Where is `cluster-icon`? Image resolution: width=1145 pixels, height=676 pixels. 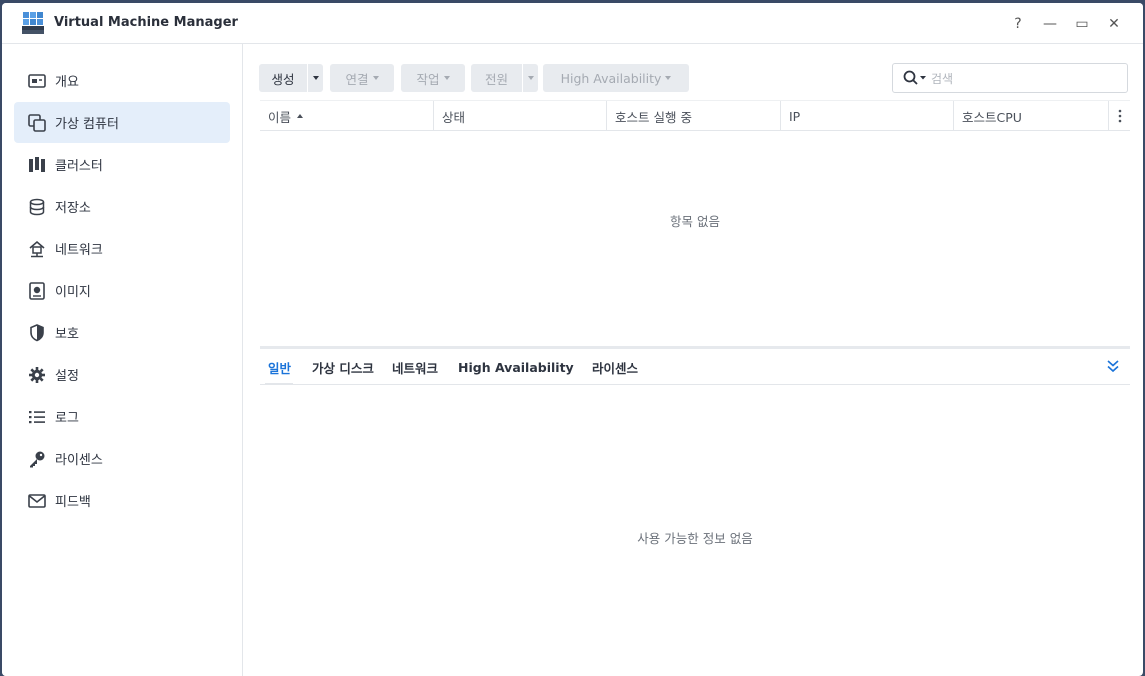 cluster-icon is located at coordinates (37, 165).